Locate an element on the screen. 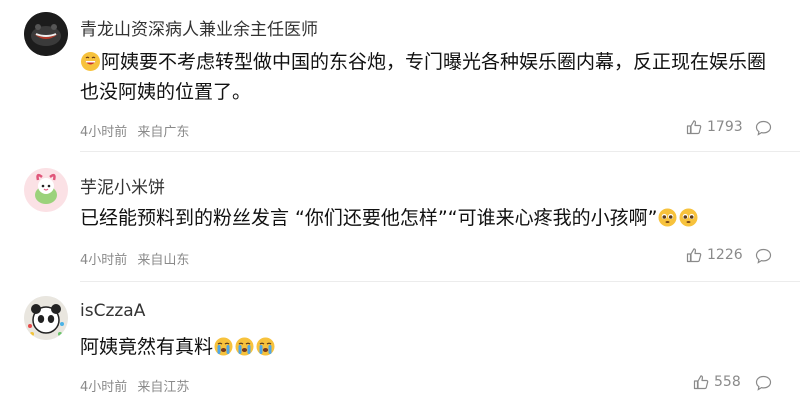 This screenshot has height=414, width=800. comment-text-body: 已经能预料到的粉丝发言 “你们还要他怎样”“可谁来心疼我的小孩啊” is located at coordinates (369, 218).